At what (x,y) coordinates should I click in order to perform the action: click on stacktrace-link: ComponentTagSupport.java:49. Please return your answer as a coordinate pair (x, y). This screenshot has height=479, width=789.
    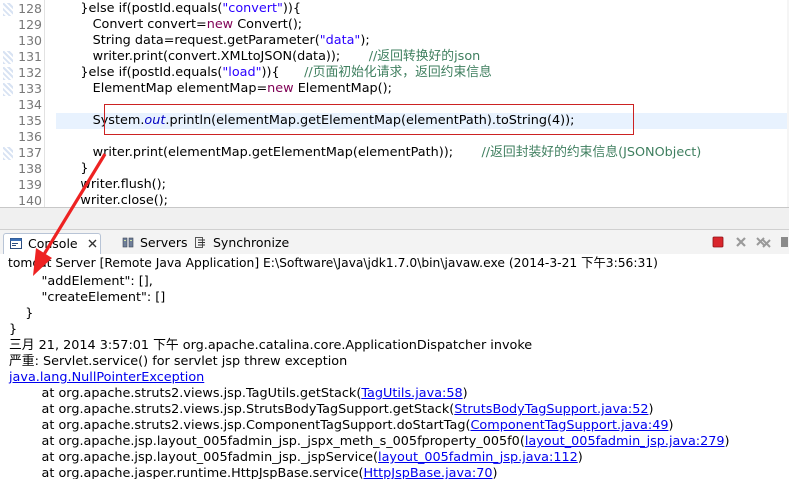
    Looking at the image, I should click on (569, 425).